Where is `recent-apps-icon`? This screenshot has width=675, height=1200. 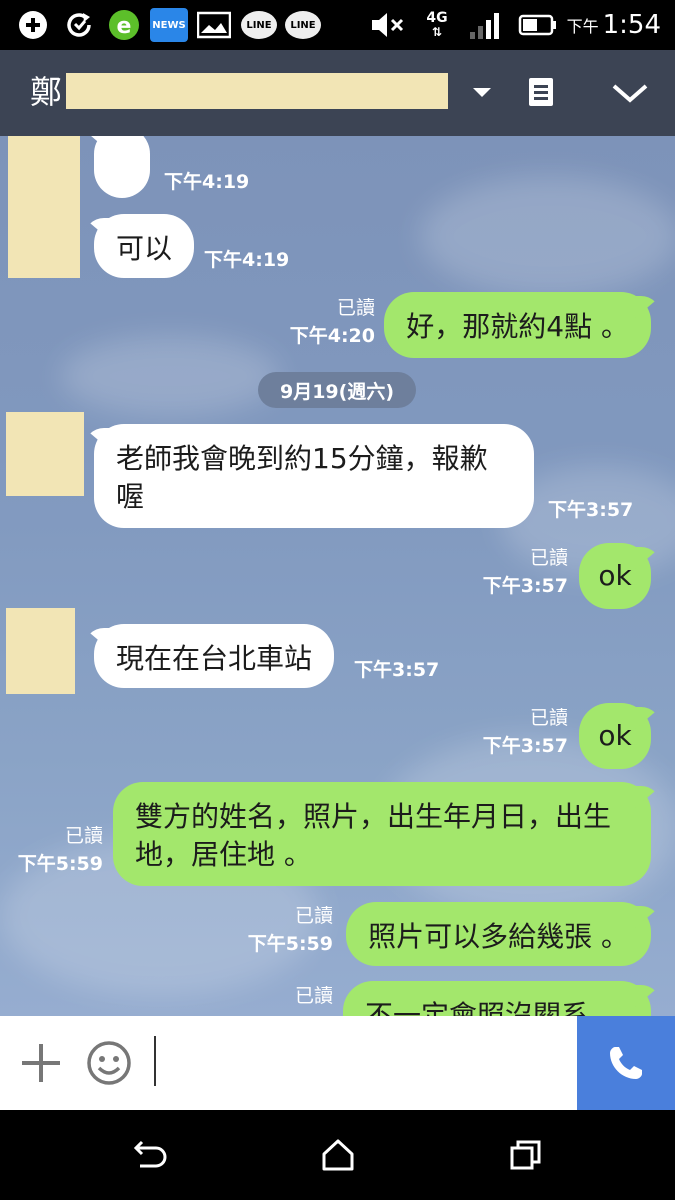
recent-apps-icon is located at coordinates (526, 1155).